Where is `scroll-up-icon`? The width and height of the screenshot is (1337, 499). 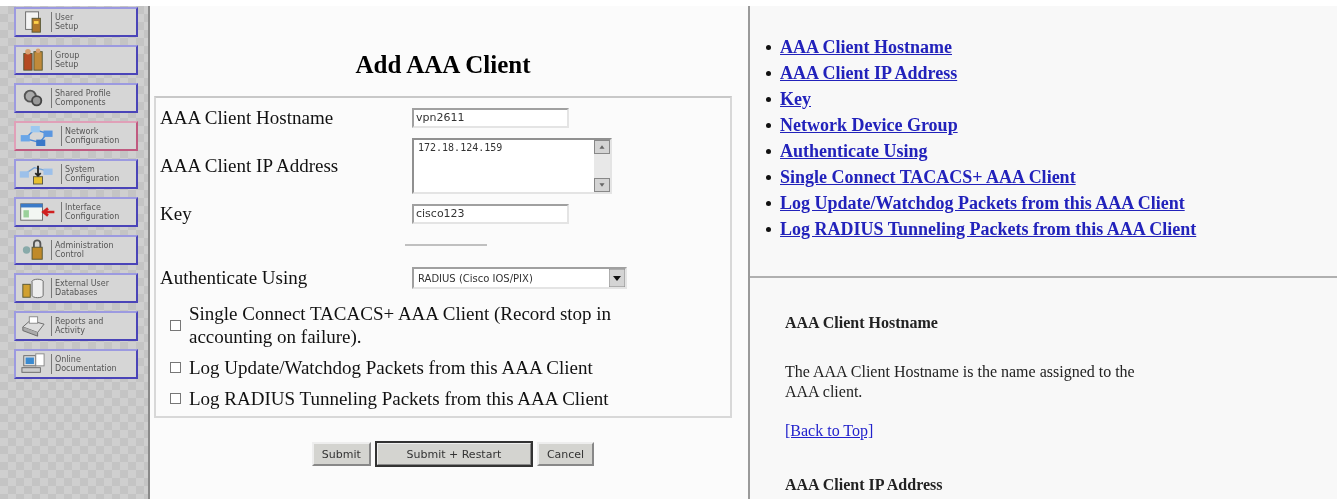
scroll-up-icon is located at coordinates (602, 147).